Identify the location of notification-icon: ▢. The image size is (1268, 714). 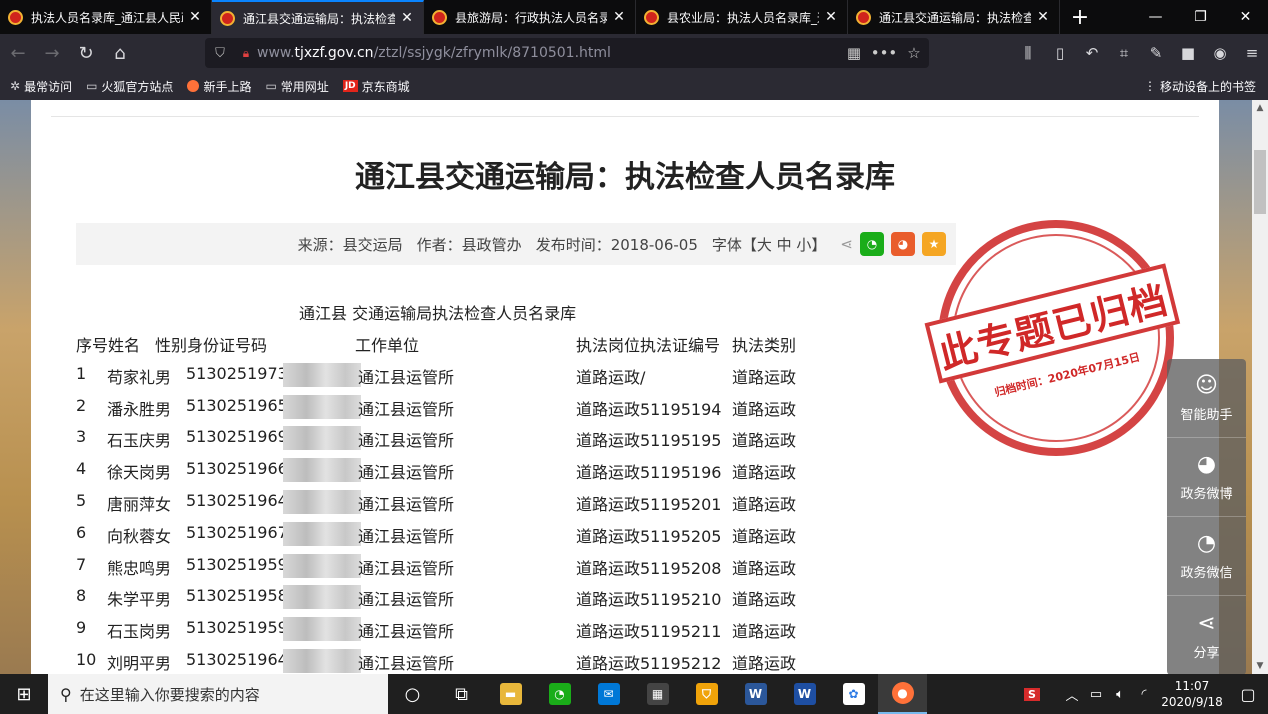
(1248, 694).